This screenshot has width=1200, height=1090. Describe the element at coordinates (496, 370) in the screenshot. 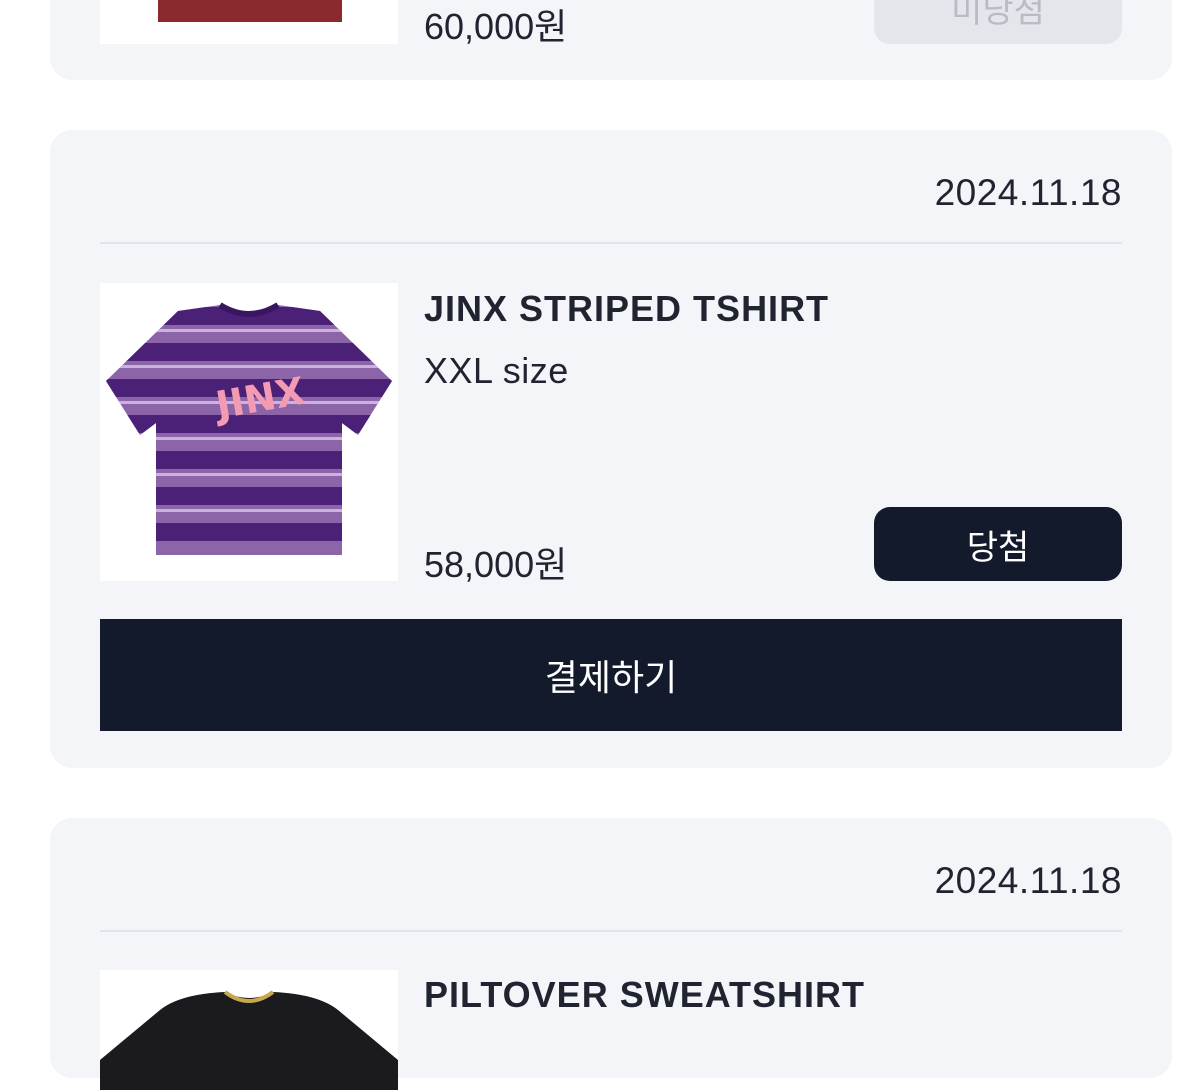

I see `product-option: XXL size` at that location.